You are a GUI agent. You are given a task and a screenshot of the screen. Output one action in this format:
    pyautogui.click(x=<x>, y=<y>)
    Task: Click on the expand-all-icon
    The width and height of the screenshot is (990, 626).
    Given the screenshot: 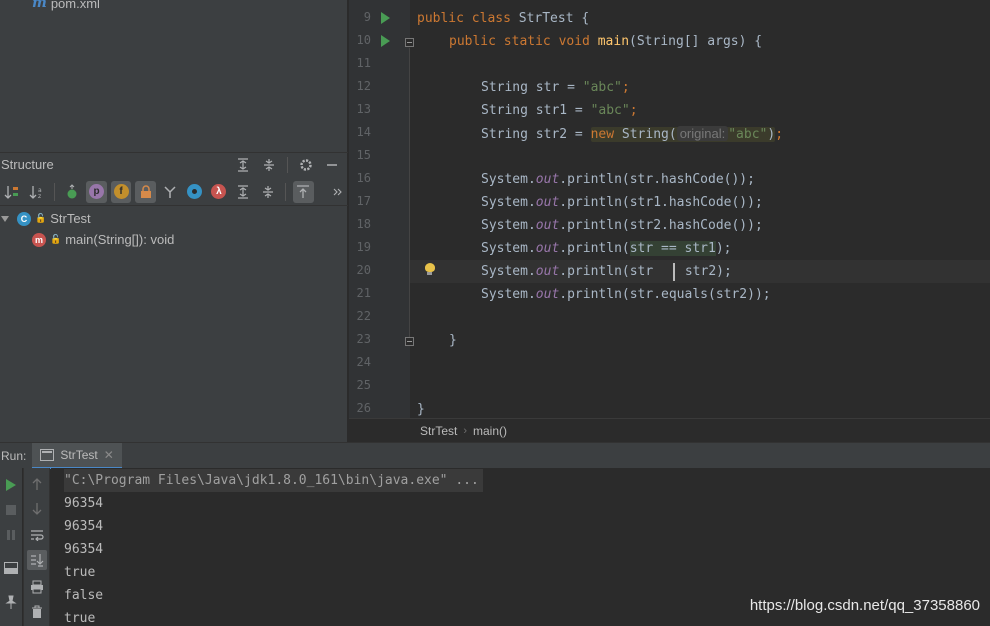 What is the action you would take?
    pyautogui.click(x=243, y=165)
    